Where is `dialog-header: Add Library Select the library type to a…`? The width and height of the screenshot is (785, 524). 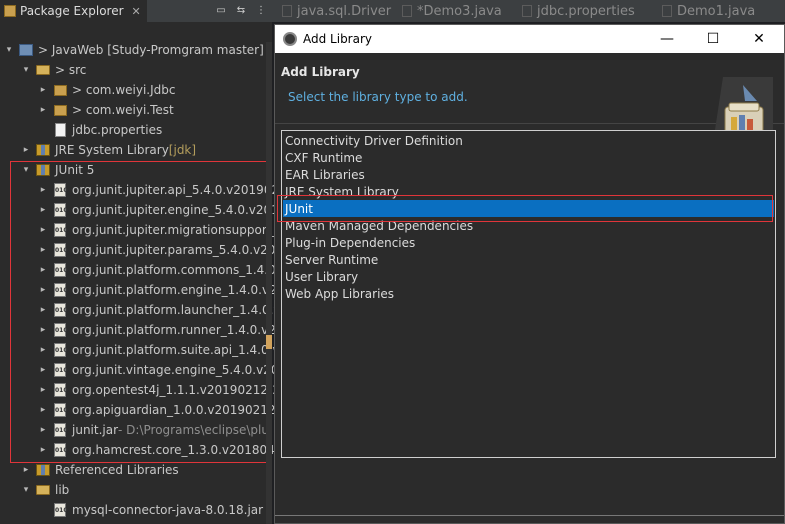
dialog-header: Add Library Select the library type to a… is located at coordinates (529, 98).